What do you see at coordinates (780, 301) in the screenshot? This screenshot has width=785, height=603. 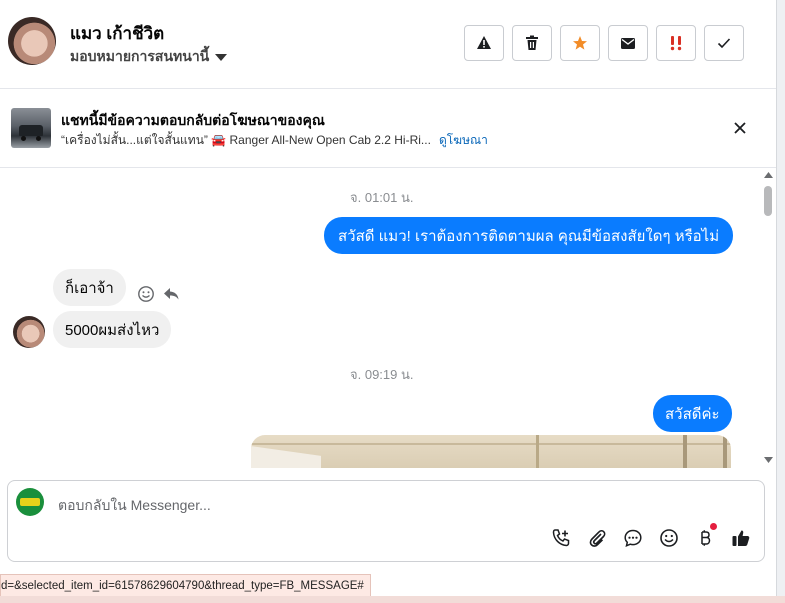 I see `window-edge` at bounding box center [780, 301].